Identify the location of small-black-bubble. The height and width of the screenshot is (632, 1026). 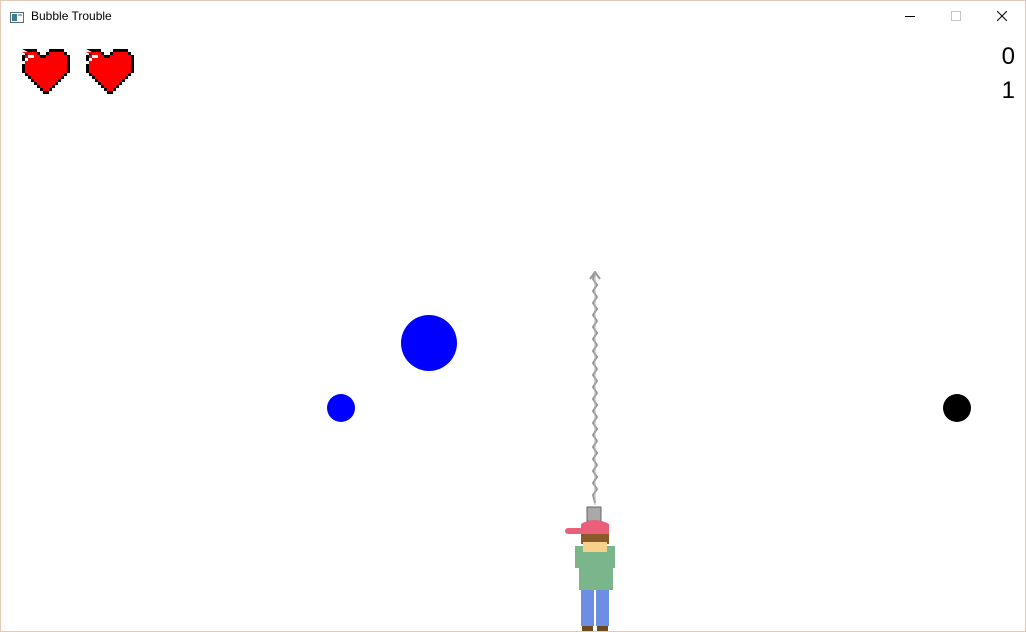
(957, 408).